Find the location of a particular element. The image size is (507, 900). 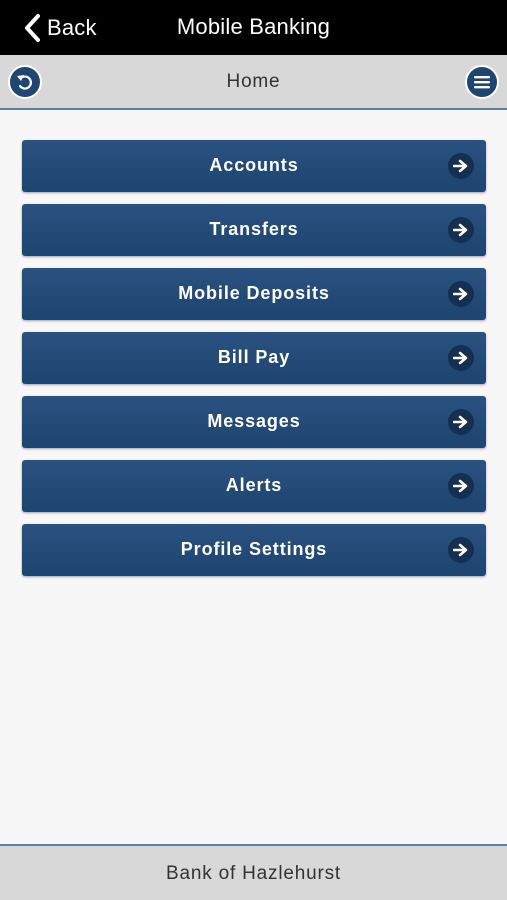

menu-item-messages: Messages is located at coordinates (254, 422).